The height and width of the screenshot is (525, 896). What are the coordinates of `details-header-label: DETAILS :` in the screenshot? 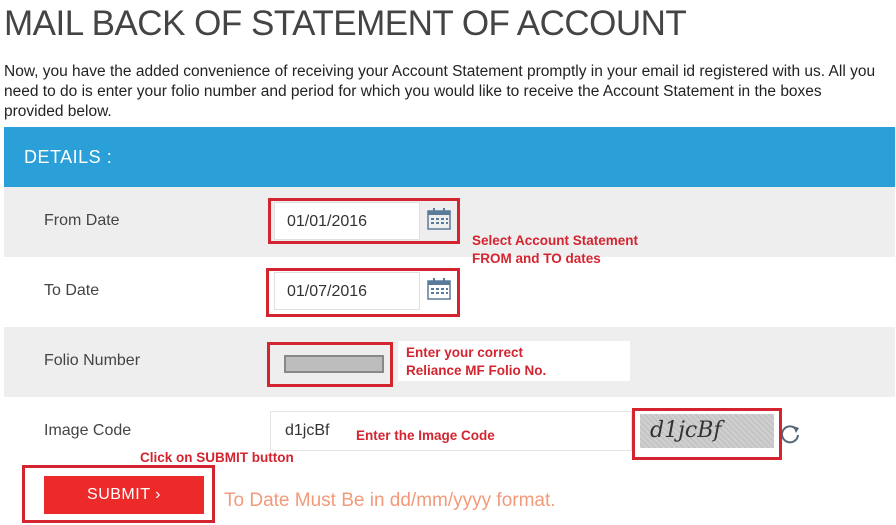 It's located at (68, 157).